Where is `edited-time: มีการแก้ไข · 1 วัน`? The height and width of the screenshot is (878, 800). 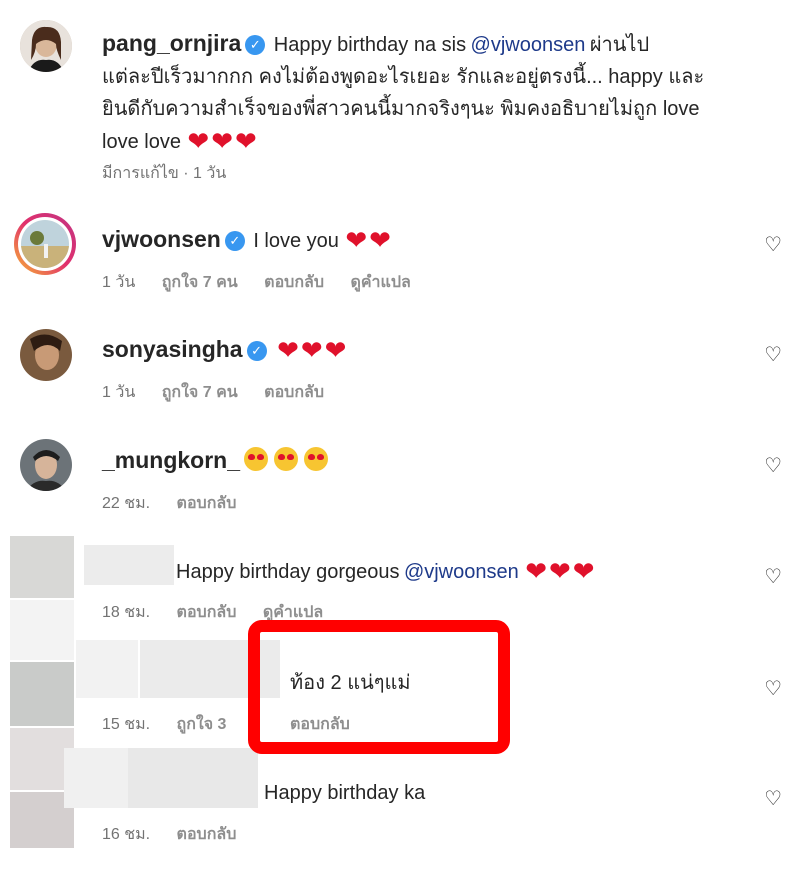
edited-time: มีการแก้ไข · 1 วัน is located at coordinates (164, 173).